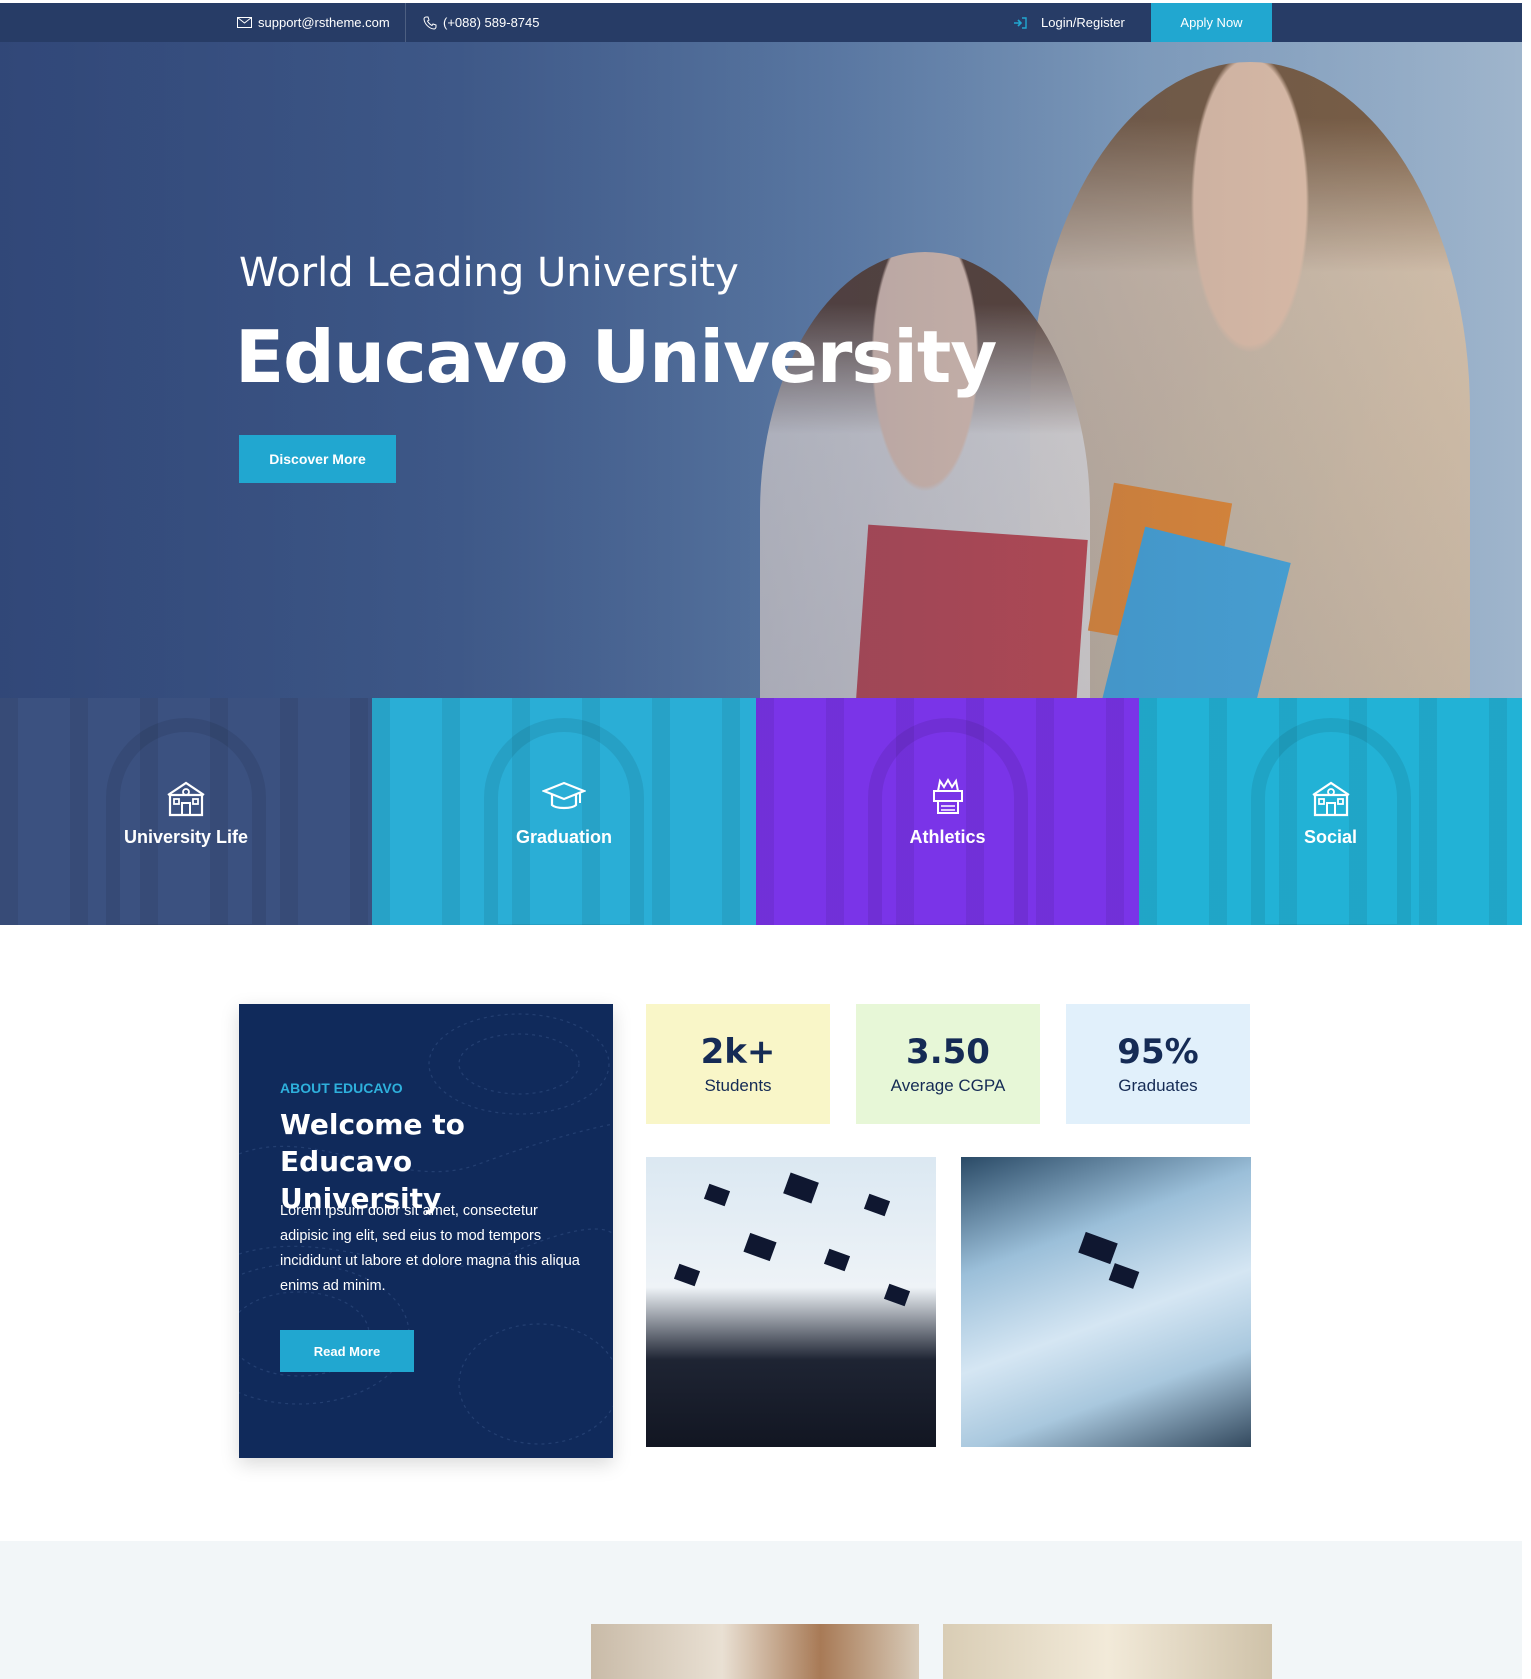 This screenshot has height=1679, width=1531. I want to click on phone-icon, so click(430, 23).